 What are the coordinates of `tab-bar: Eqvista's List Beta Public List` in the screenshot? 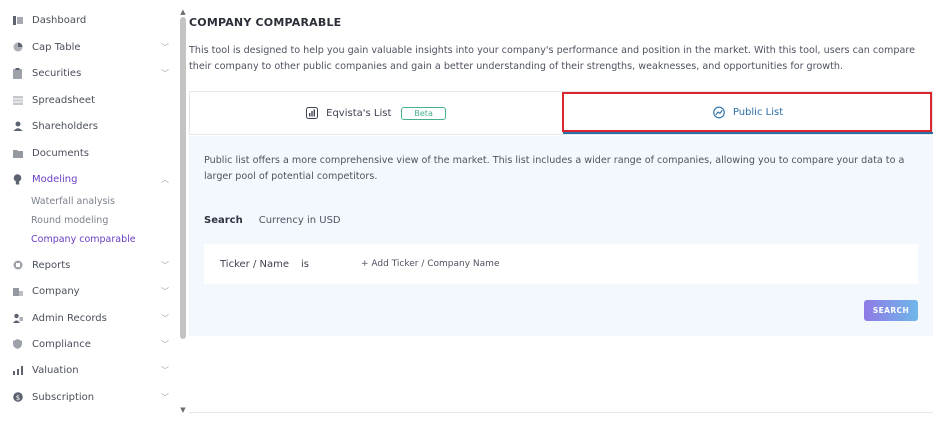 It's located at (561, 113).